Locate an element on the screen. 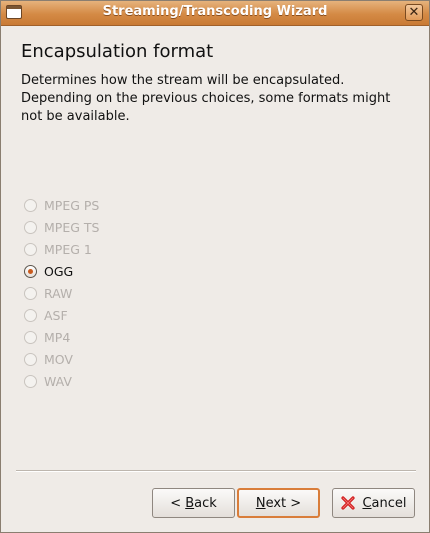  cancel-button: Cancel is located at coordinates (373, 503).